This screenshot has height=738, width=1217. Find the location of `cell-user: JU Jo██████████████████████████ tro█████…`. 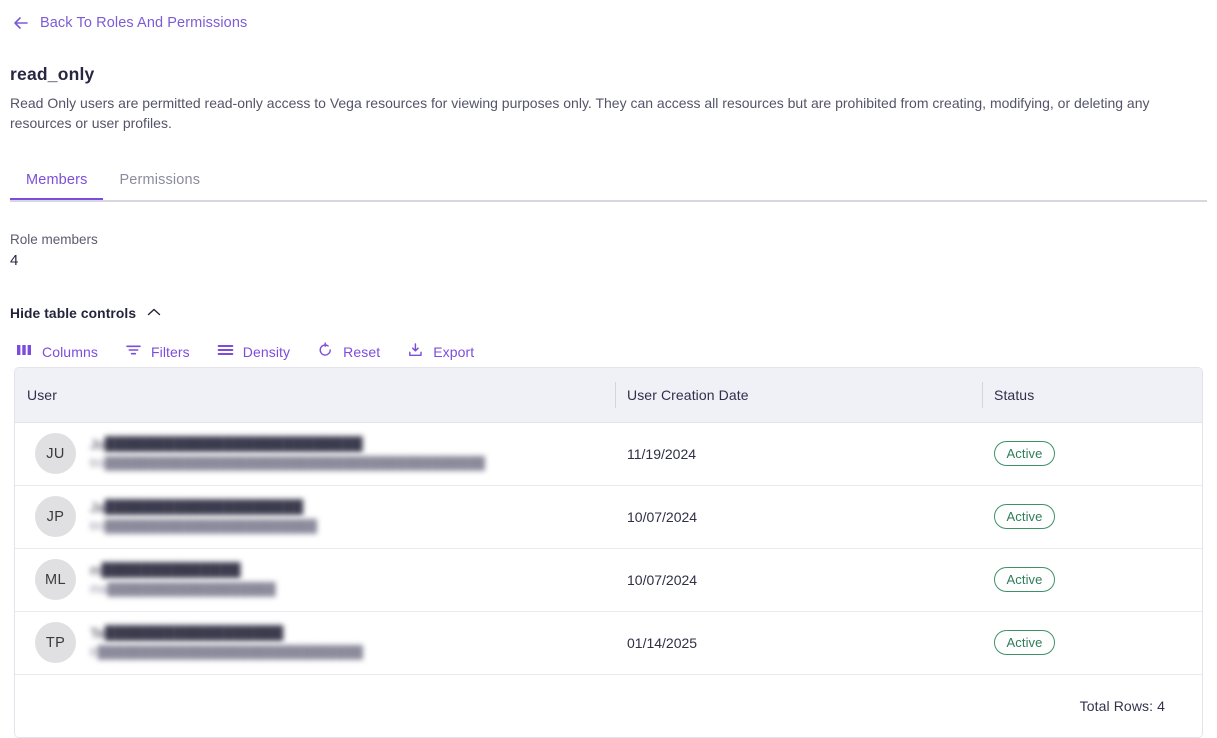

cell-user: JU Jo██████████████████████████ tro█████… is located at coordinates (315, 454).